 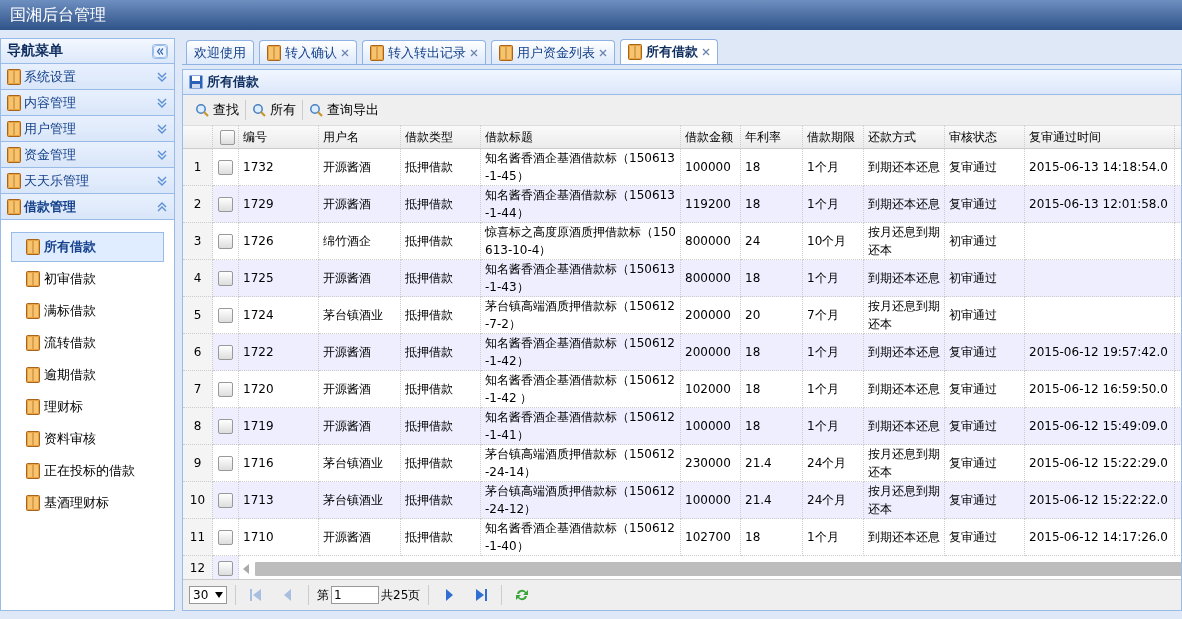 What do you see at coordinates (233, 82) in the screenshot?
I see `panel-title: 所有借款` at bounding box center [233, 82].